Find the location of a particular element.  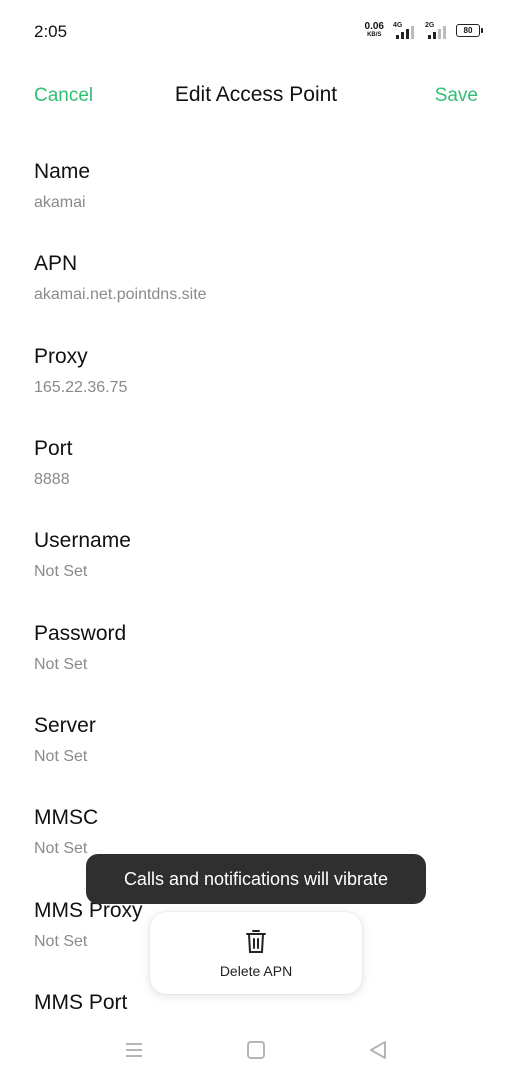

field-value: akamai is located at coordinates (60, 202).